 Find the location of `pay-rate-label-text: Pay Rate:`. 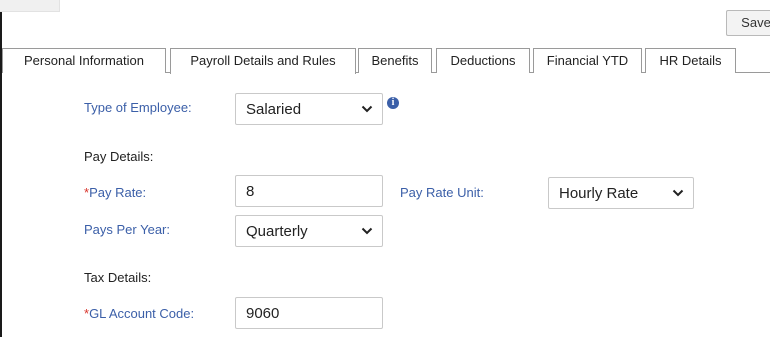

pay-rate-label-text: Pay Rate: is located at coordinates (118, 192).